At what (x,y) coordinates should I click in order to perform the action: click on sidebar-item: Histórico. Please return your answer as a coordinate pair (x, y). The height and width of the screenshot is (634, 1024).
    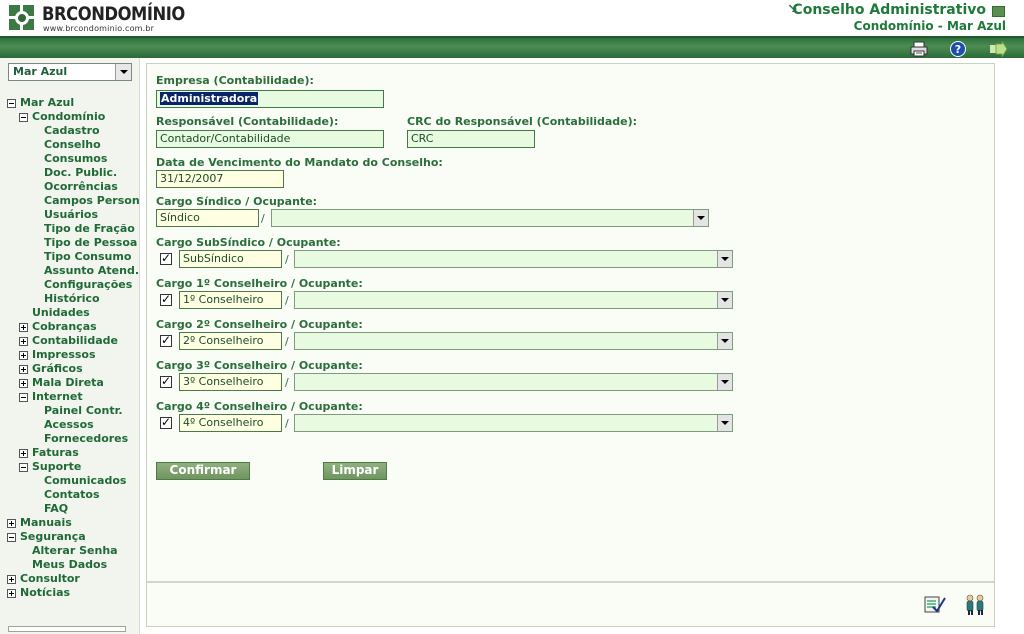
    Looking at the image, I should click on (73, 299).